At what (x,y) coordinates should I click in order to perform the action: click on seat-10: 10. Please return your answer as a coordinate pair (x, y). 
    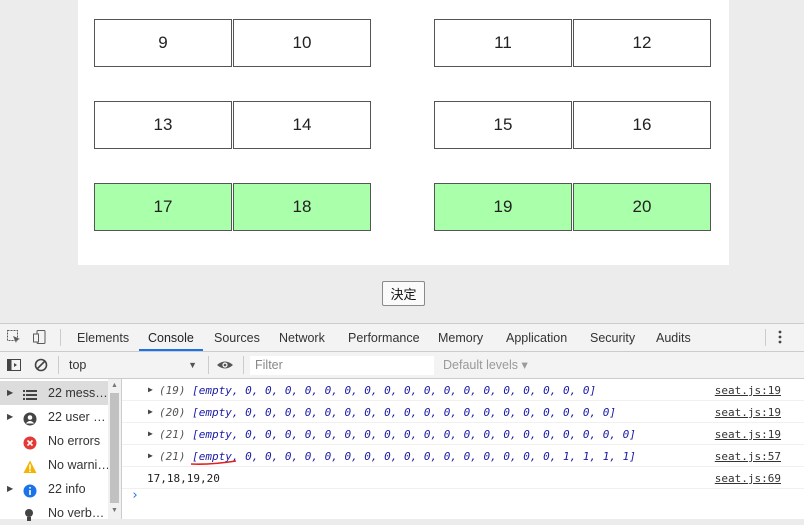
    Looking at the image, I should click on (302, 43).